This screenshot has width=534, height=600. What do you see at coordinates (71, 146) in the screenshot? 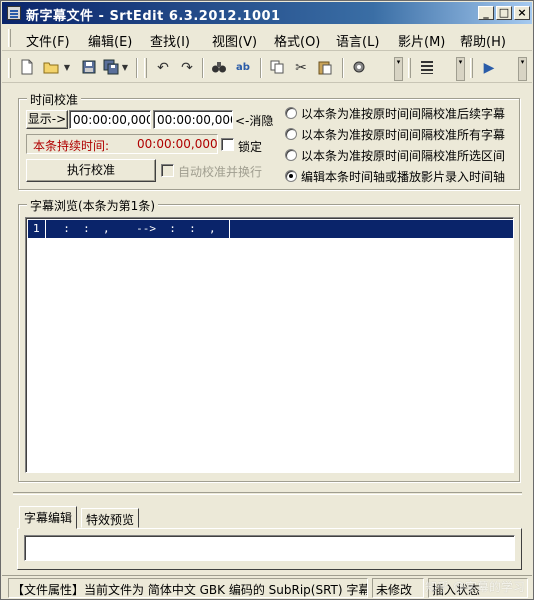
I see `duration-label: 本条持续时间:` at bounding box center [71, 146].